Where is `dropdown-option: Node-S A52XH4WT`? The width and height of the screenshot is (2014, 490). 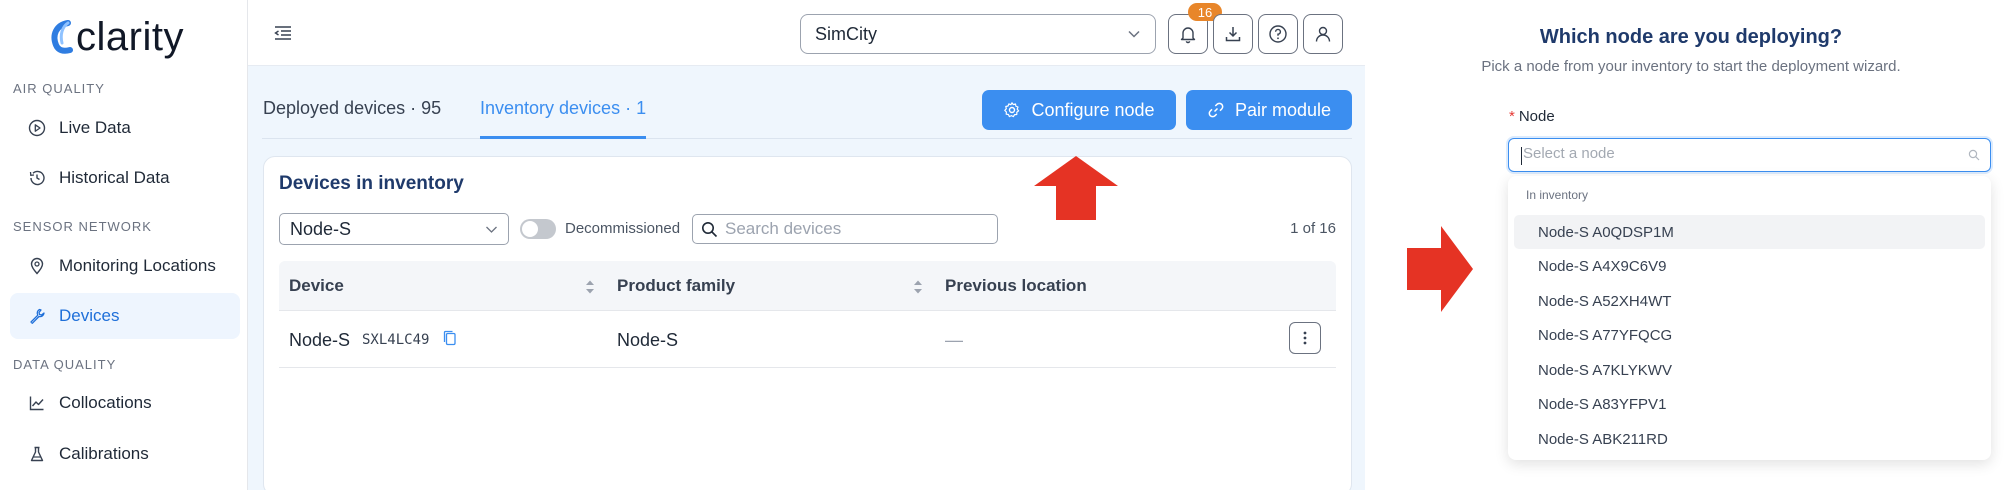
dropdown-option: Node-S A52XH4WT is located at coordinates (1749, 301).